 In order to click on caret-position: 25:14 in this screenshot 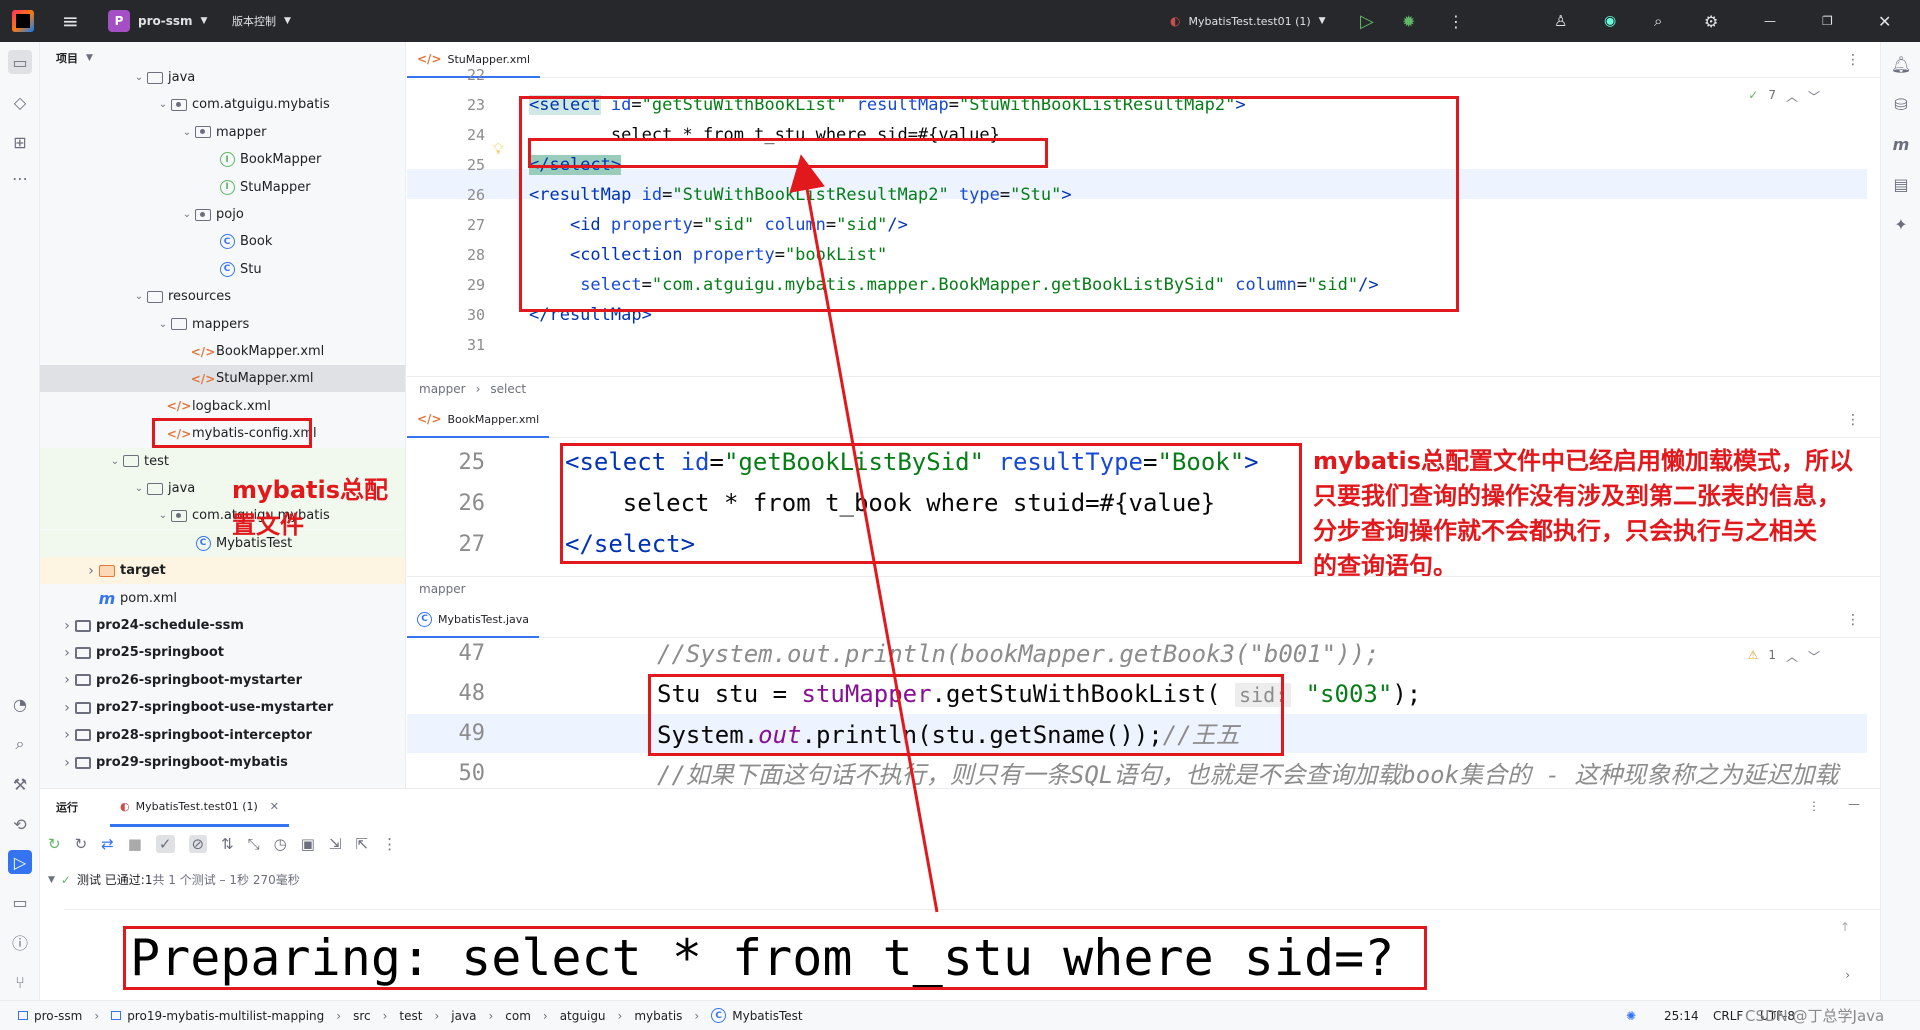, I will do `click(1681, 1016)`.